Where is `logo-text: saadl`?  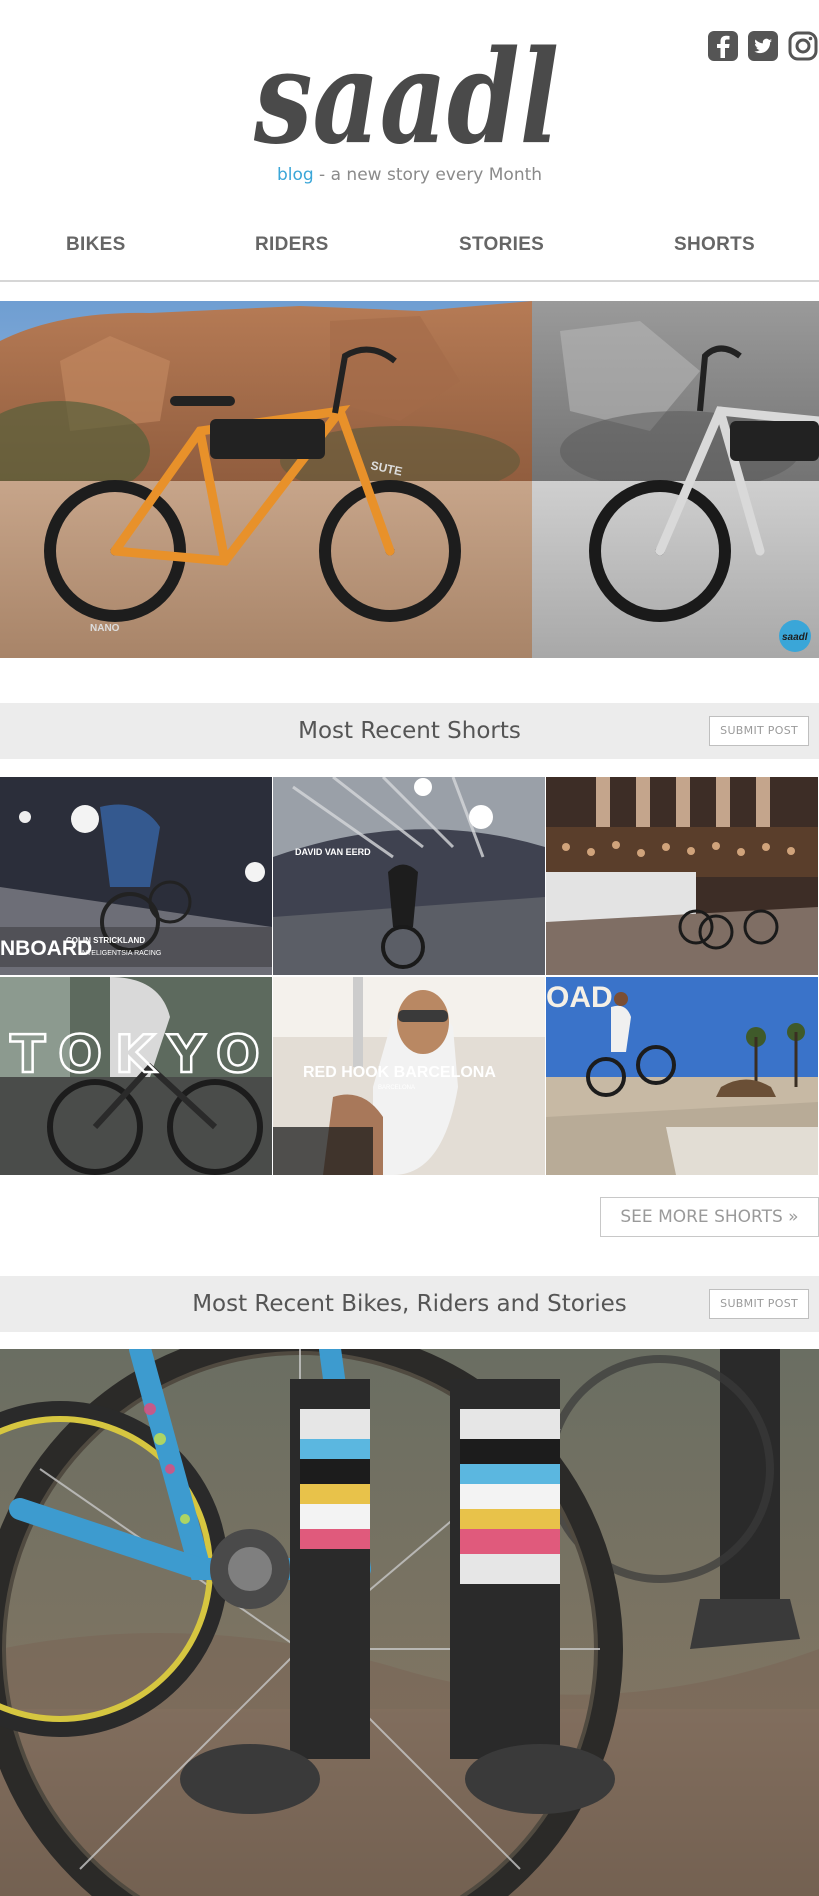
logo-text: saadl is located at coordinates (406, 88).